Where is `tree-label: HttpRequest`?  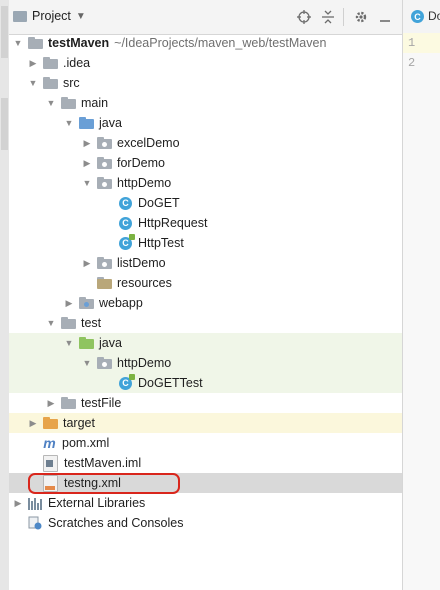 tree-label: HttpRequest is located at coordinates (173, 223).